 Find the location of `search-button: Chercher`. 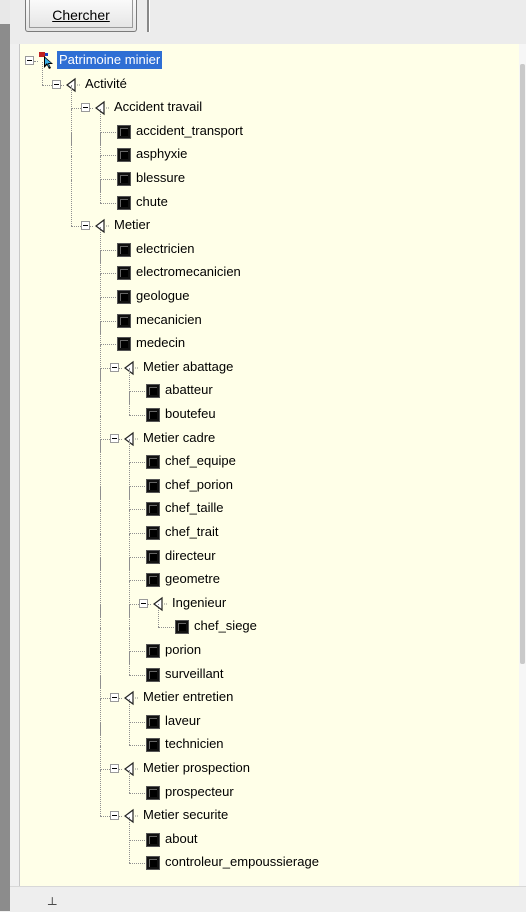

search-button: Chercher is located at coordinates (81, 16).